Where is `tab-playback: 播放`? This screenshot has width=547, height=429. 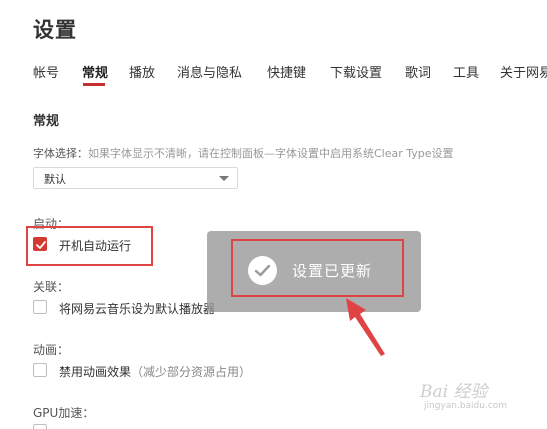
tab-playback: 播放 is located at coordinates (142, 71).